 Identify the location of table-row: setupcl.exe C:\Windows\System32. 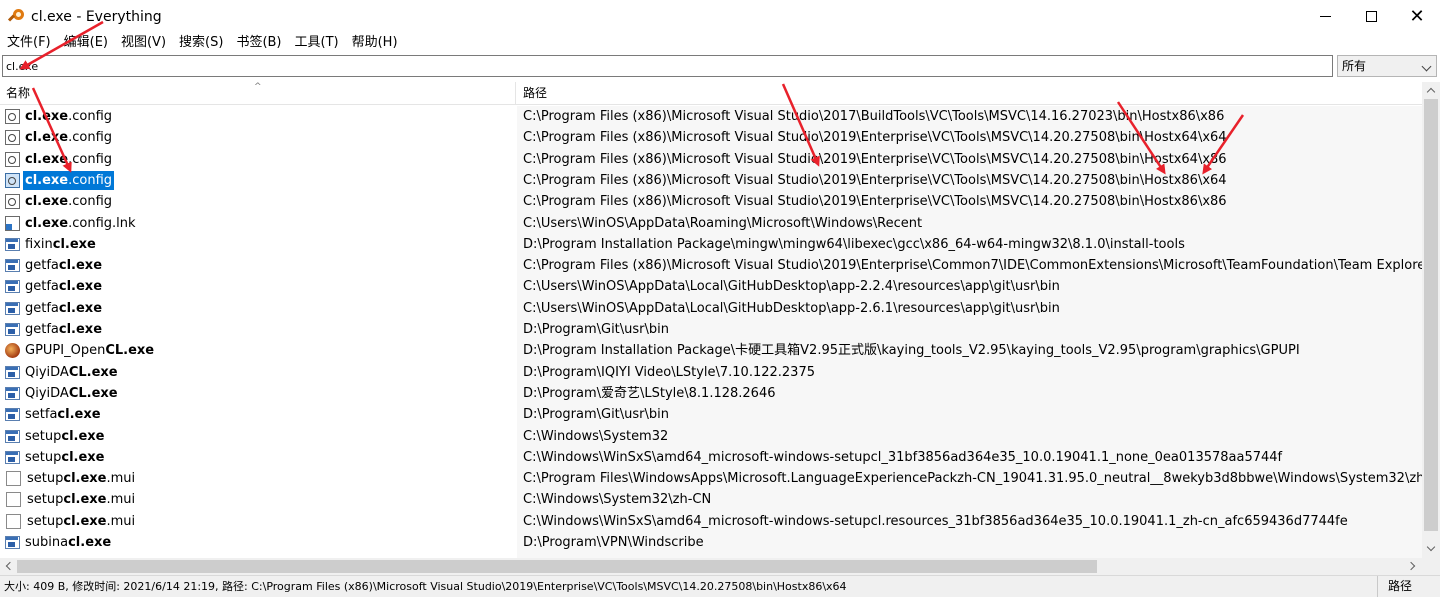
(711, 436).